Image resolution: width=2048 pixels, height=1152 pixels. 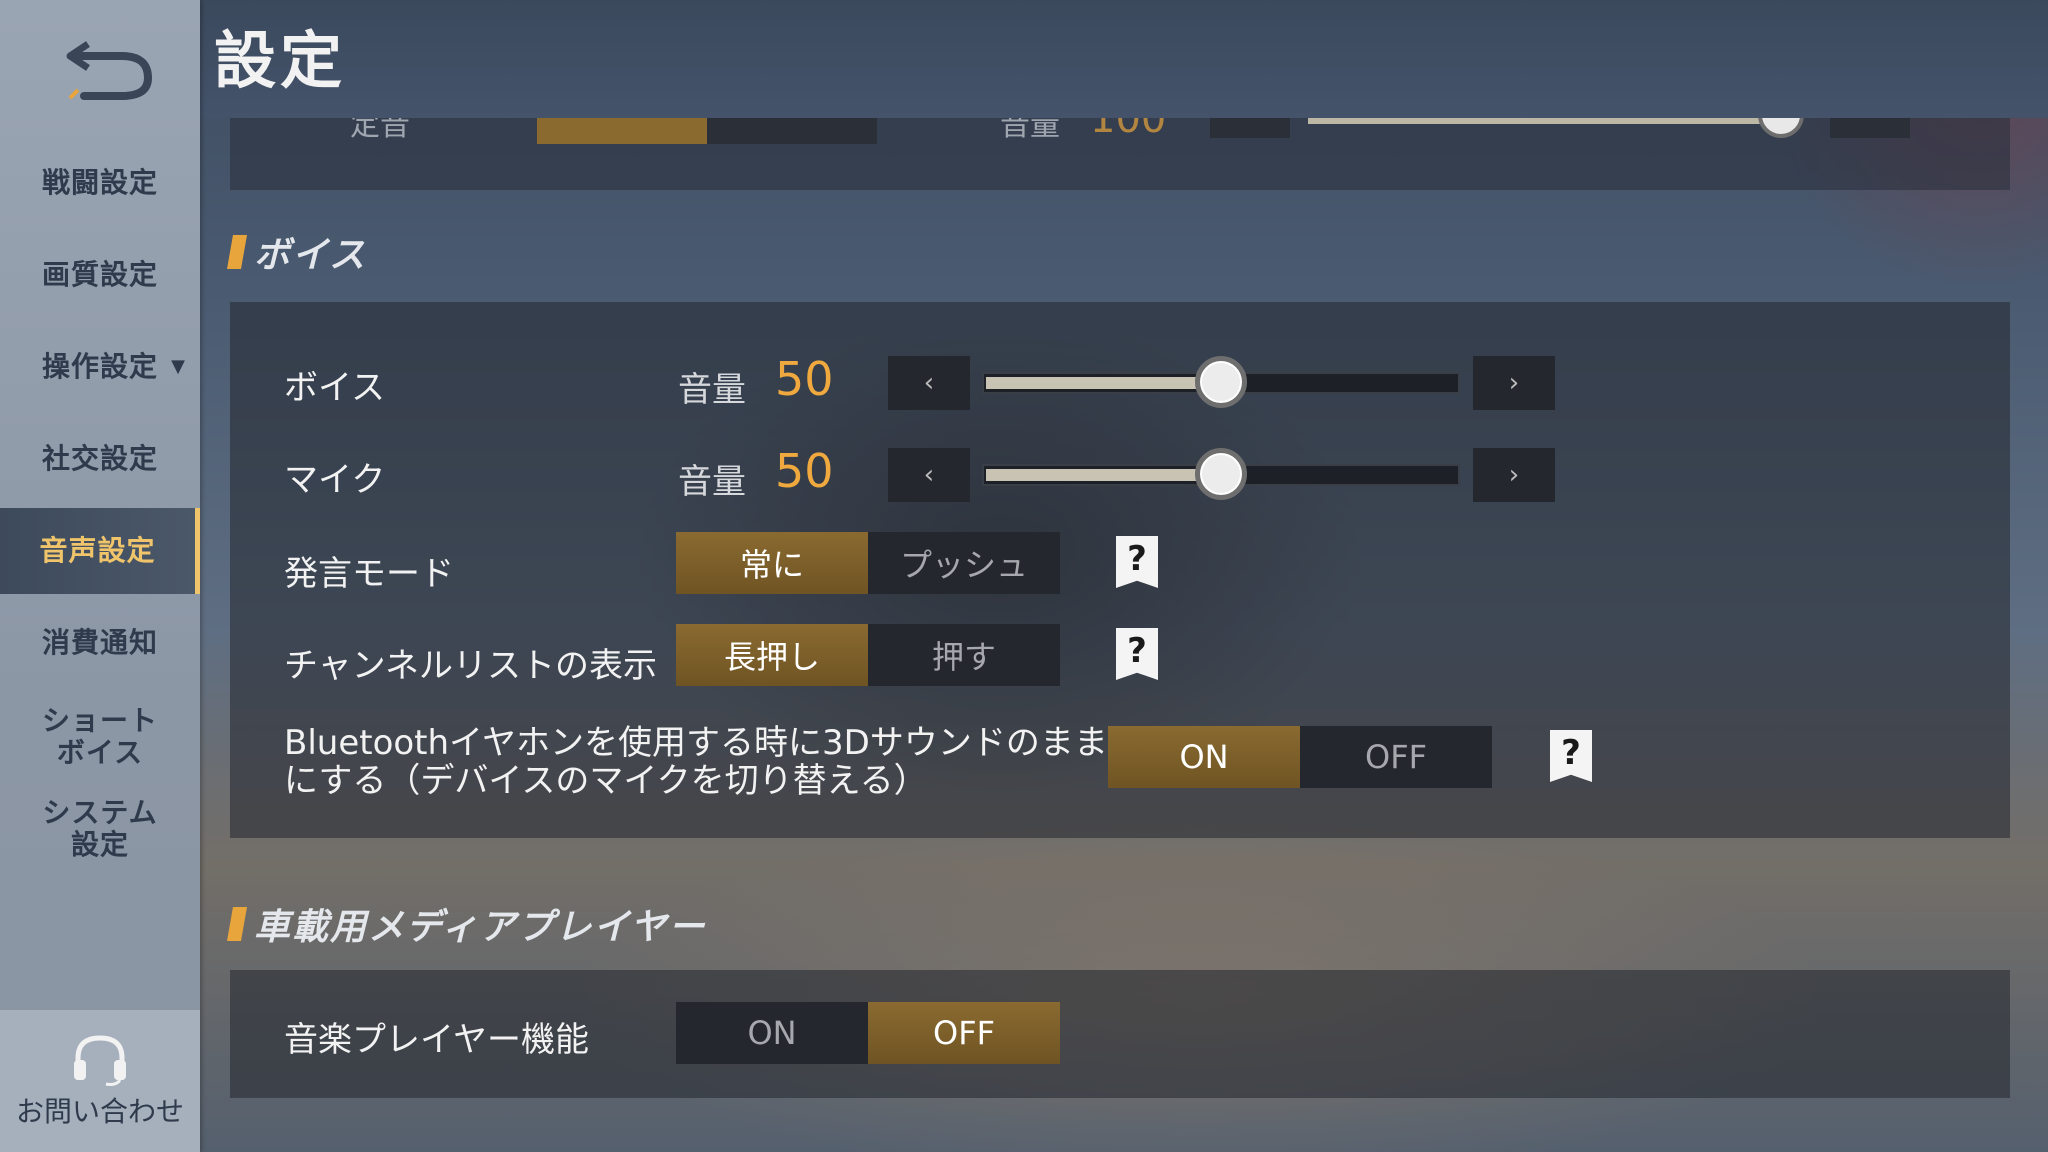 I want to click on sidebar-item-purchase-notice: 消費通知, so click(x=100, y=643).